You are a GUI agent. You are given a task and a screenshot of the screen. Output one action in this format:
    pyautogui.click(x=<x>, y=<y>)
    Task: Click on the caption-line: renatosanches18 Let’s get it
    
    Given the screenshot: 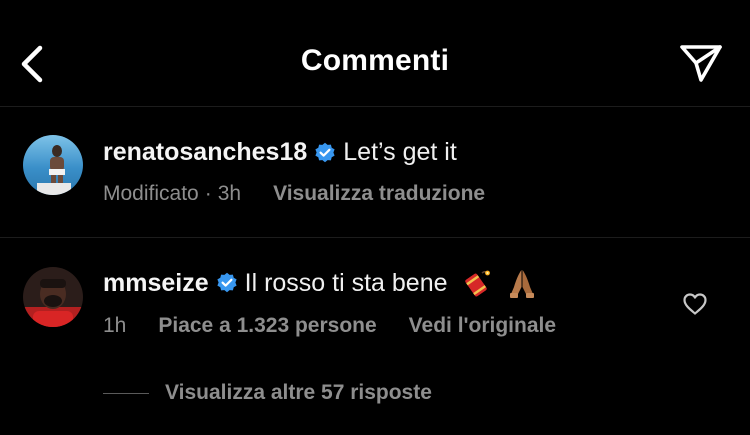 What is the action you would take?
    pyautogui.click(x=280, y=152)
    